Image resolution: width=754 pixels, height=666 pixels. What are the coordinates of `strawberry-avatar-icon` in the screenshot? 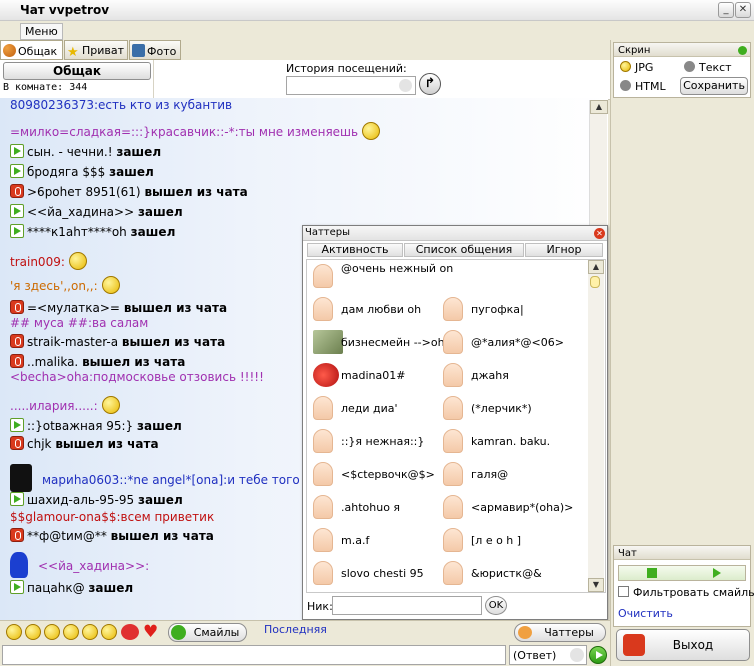 It's located at (326, 375).